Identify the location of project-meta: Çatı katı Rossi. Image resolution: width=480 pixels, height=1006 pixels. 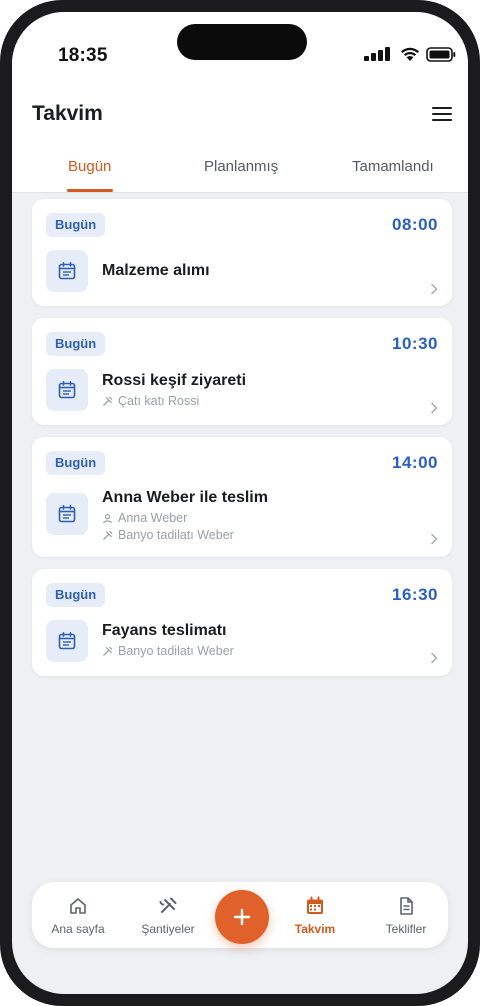
(150, 401).